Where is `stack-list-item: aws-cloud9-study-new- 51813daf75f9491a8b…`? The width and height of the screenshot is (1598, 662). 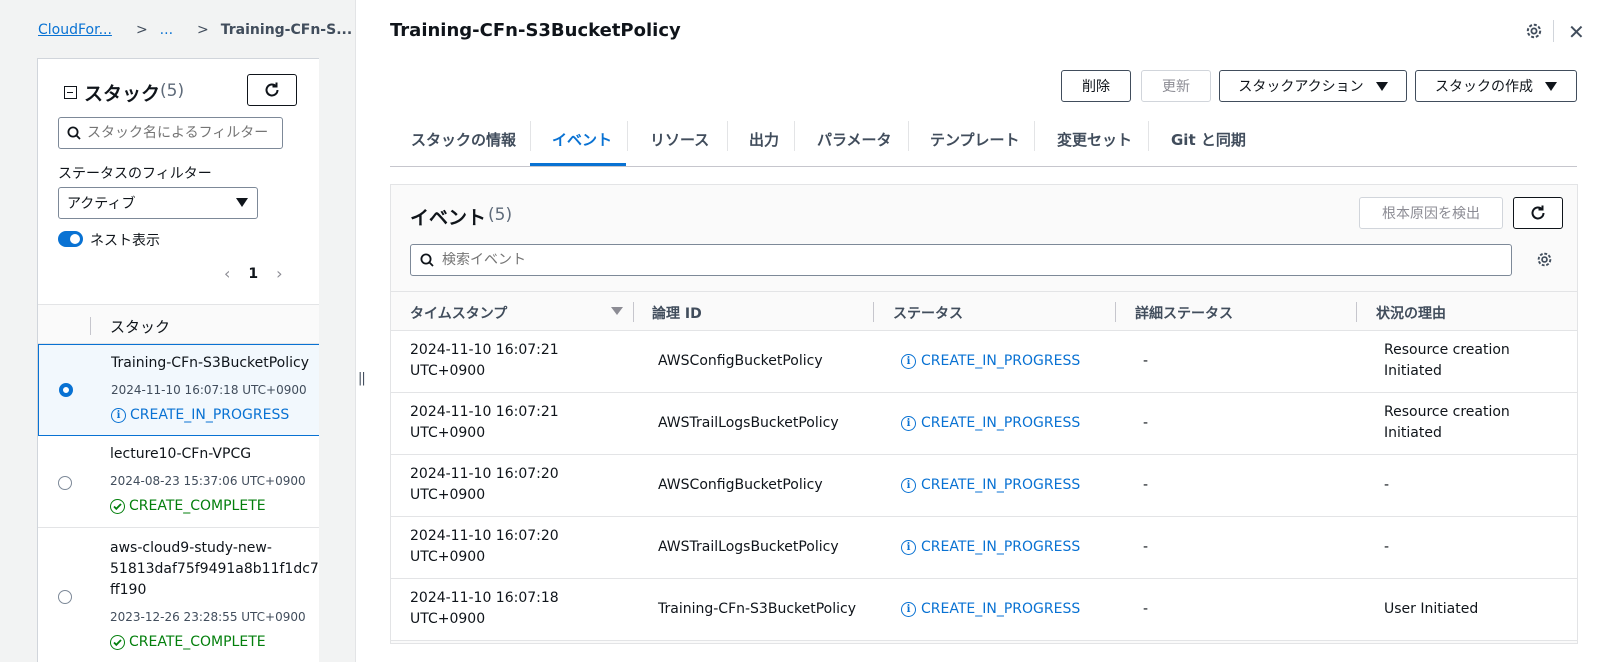 stack-list-item: aws-cloud9-study-new- 51813daf75f9491a8b… is located at coordinates (178, 595).